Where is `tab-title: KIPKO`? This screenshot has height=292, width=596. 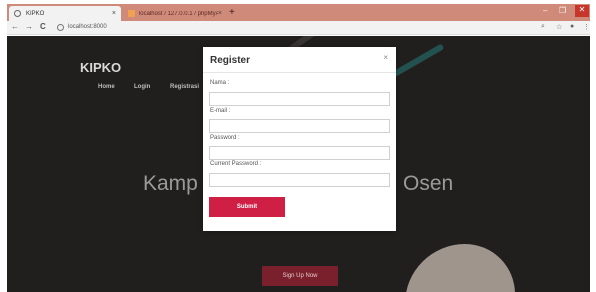
tab-title: KIPKO is located at coordinates (35, 13).